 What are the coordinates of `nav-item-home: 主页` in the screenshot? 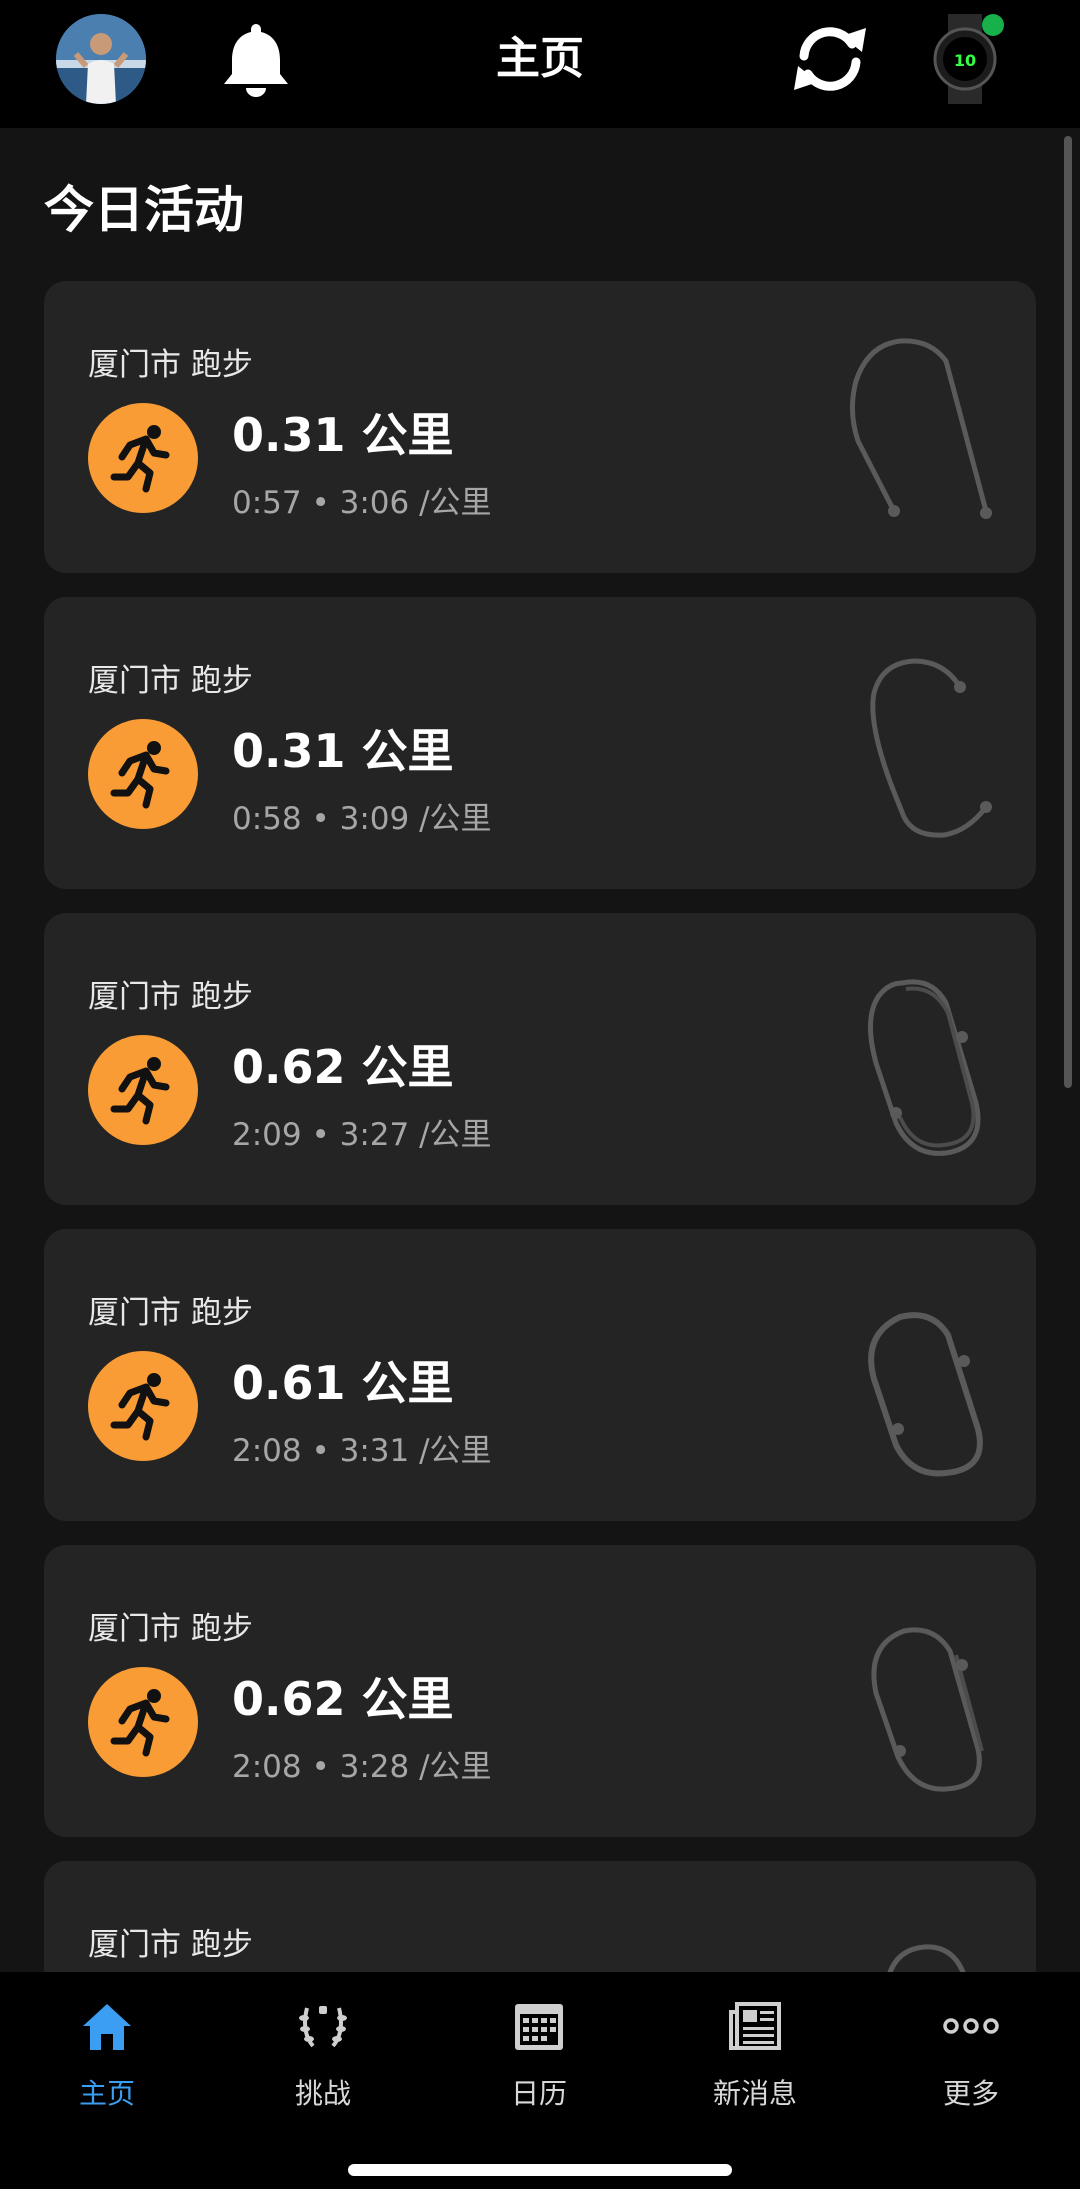 It's located at (107, 2047).